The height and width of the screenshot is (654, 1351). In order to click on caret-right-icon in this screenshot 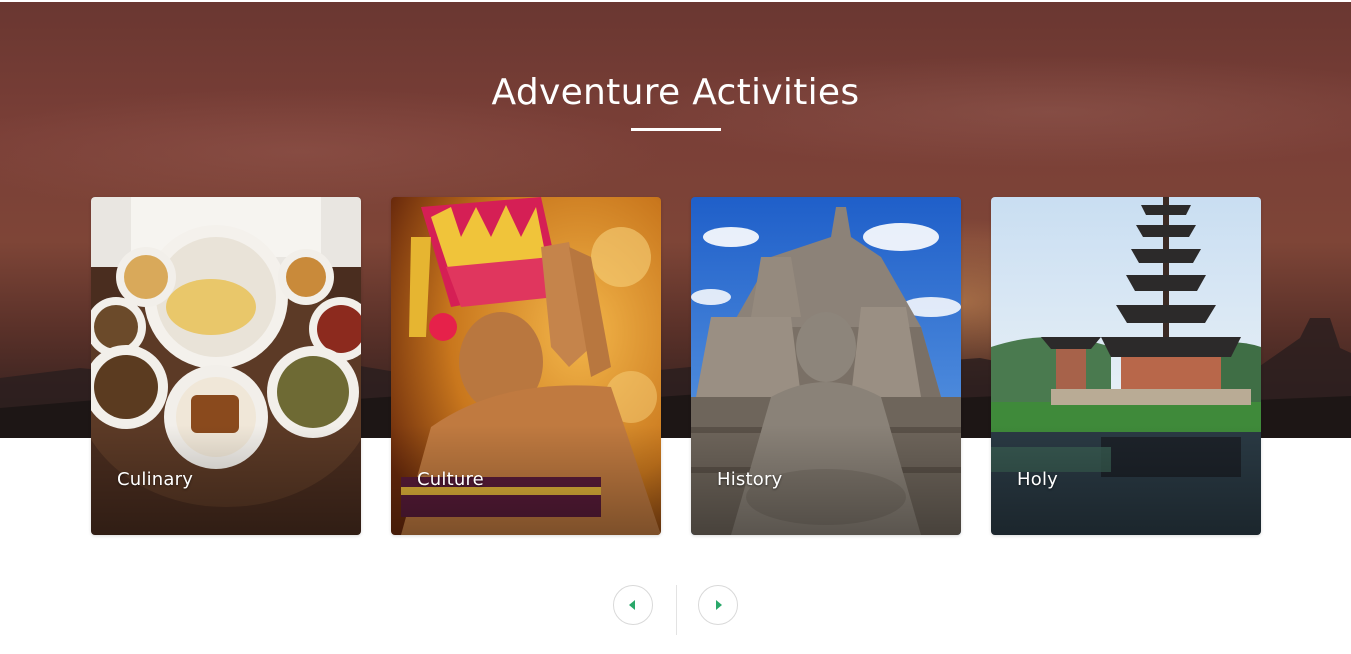, I will do `click(719, 605)`.